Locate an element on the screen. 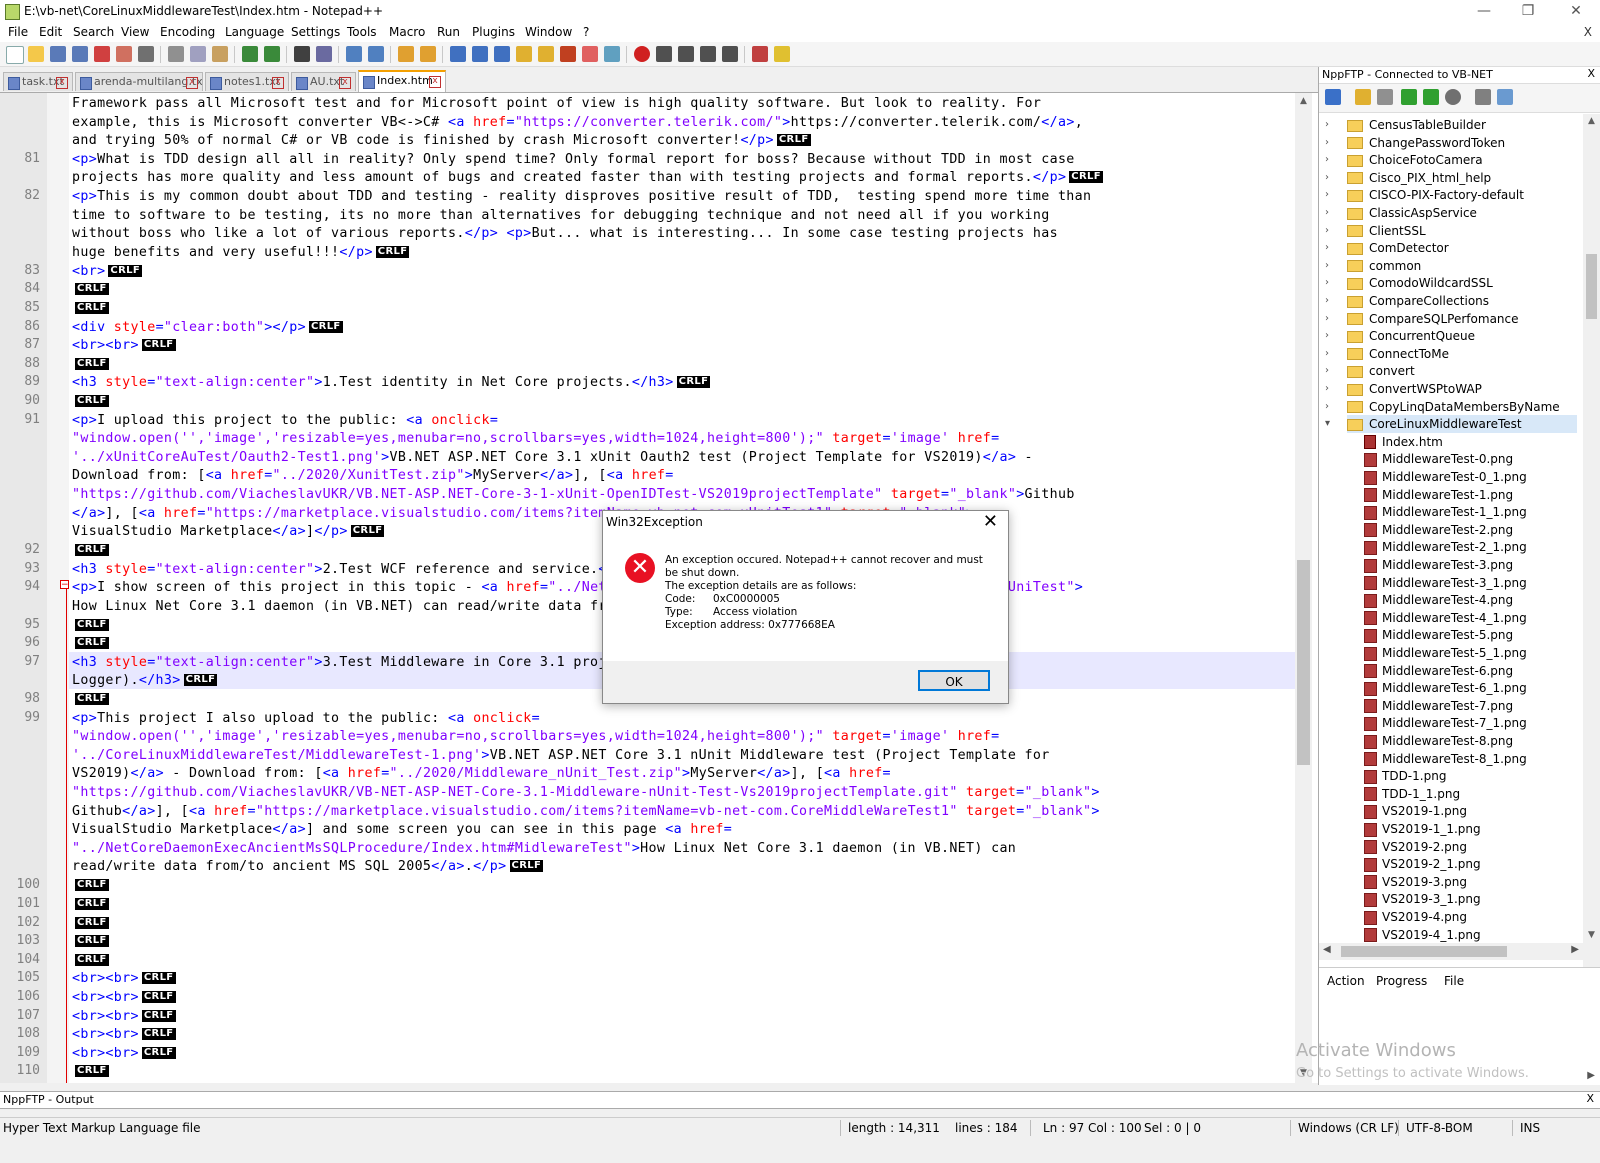  connect-icon is located at coordinates (1333, 97).